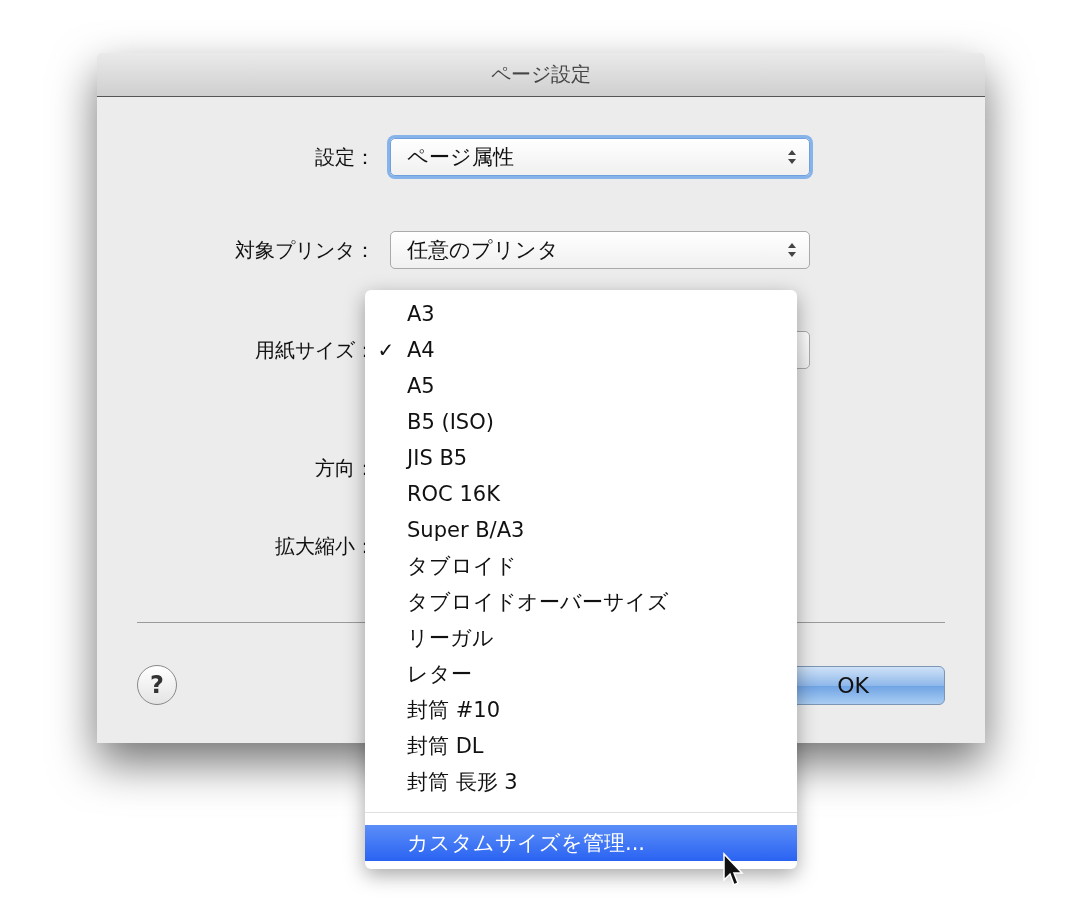 The image size is (1082, 916). Describe the element at coordinates (344, 157) in the screenshot. I see `field-label: 設定：` at that location.